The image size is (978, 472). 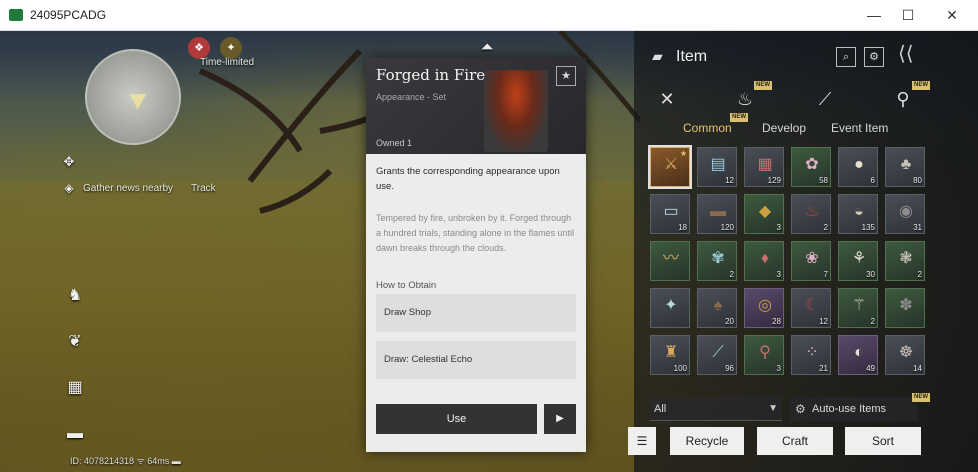 What do you see at coordinates (456, 419) in the screenshot?
I see `use-button: Use` at bounding box center [456, 419].